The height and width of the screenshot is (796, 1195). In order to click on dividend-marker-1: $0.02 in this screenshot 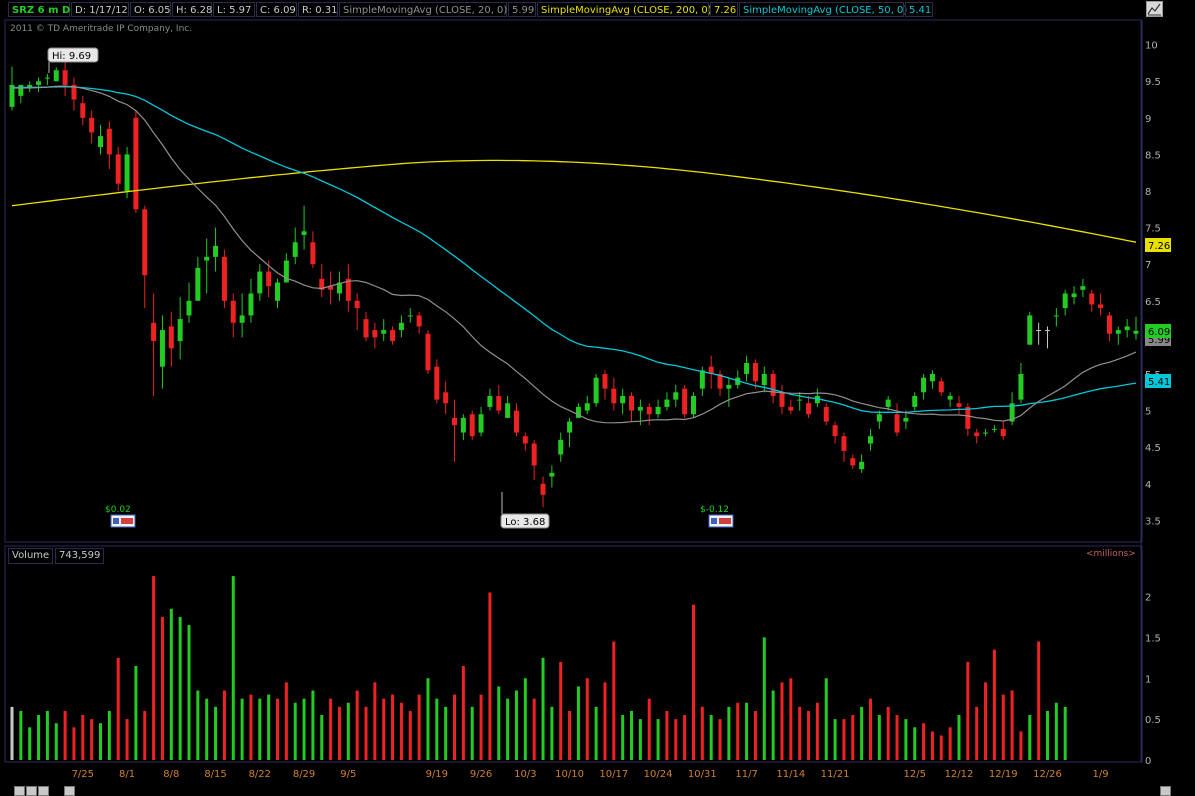, I will do `click(120, 516)`.